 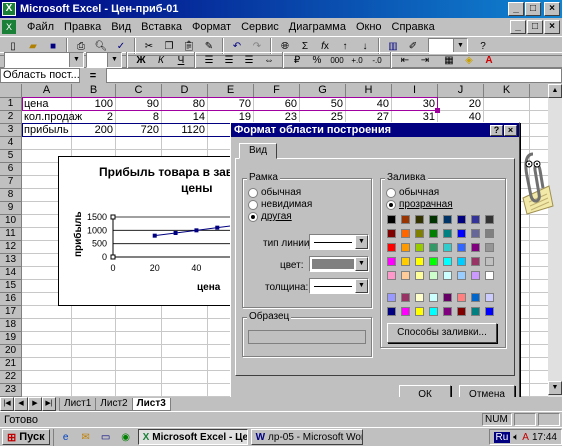 I want to click on align-left-icon: ☰, so click(x=209, y=60).